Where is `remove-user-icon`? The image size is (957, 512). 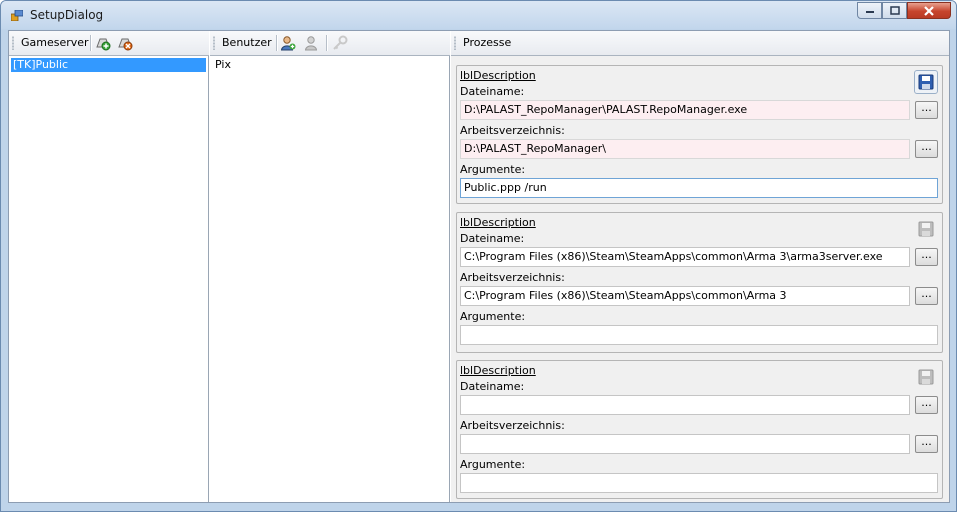 remove-user-icon is located at coordinates (312, 43).